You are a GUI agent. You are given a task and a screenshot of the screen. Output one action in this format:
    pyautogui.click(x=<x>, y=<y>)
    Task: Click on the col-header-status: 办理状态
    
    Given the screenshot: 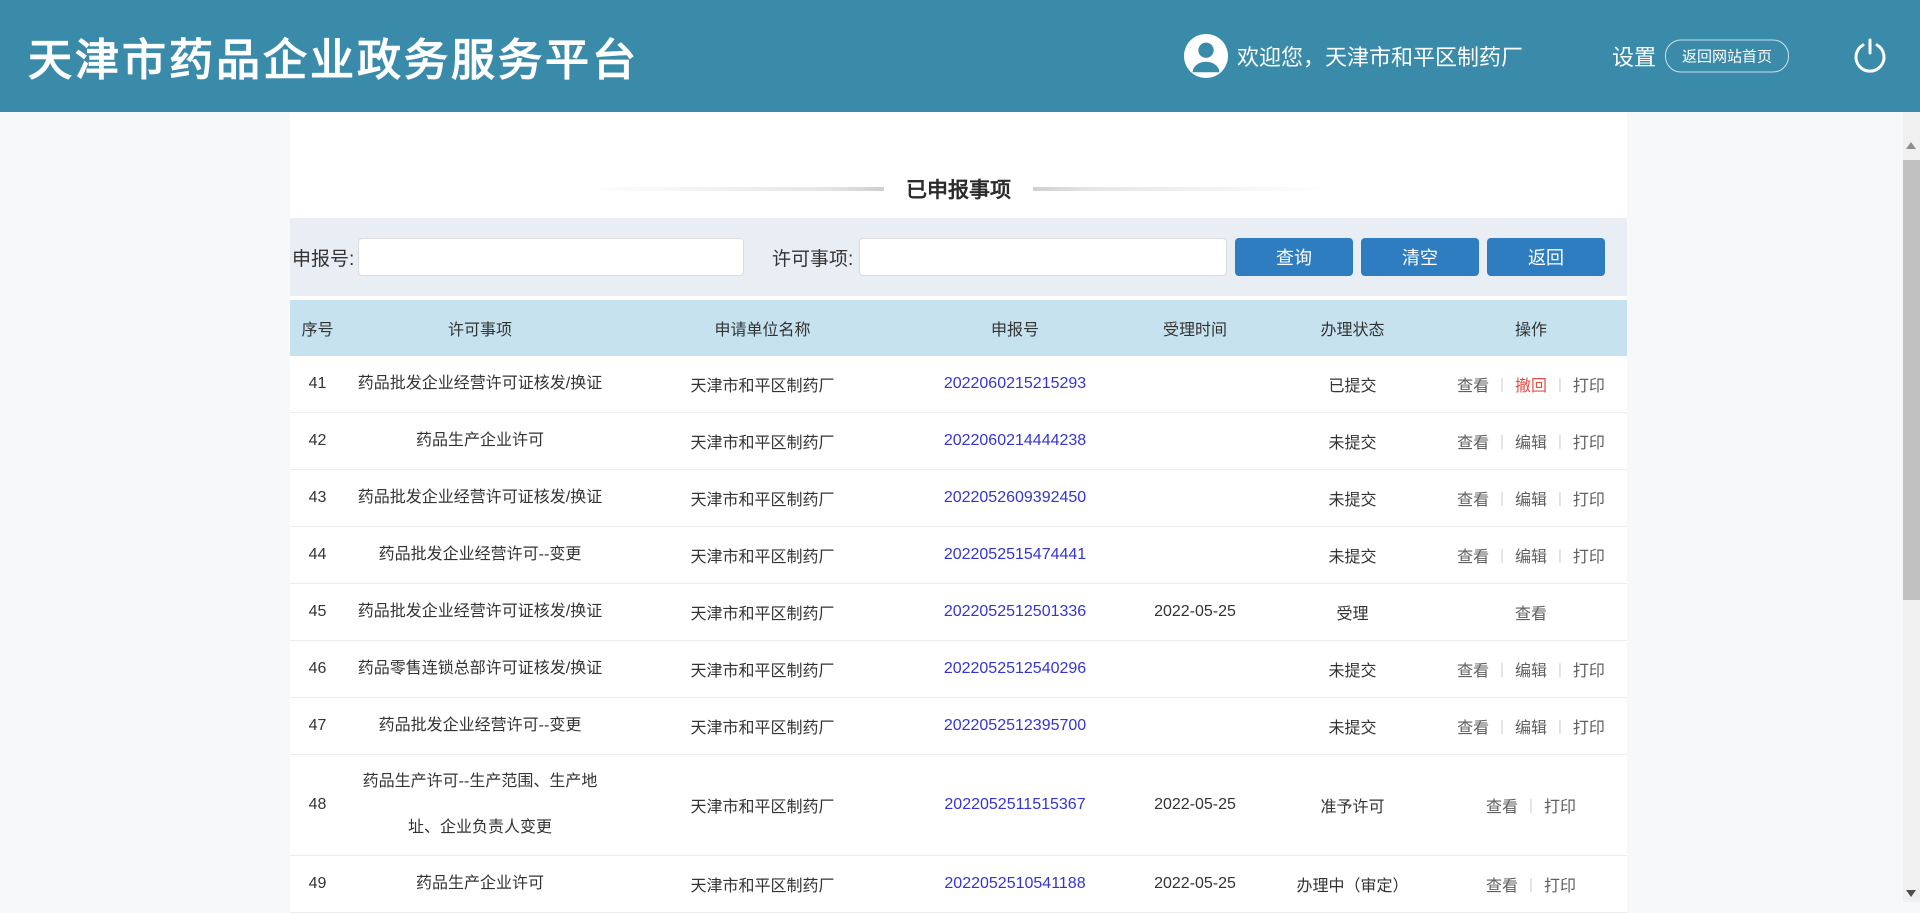 What is the action you would take?
    pyautogui.click(x=1352, y=330)
    